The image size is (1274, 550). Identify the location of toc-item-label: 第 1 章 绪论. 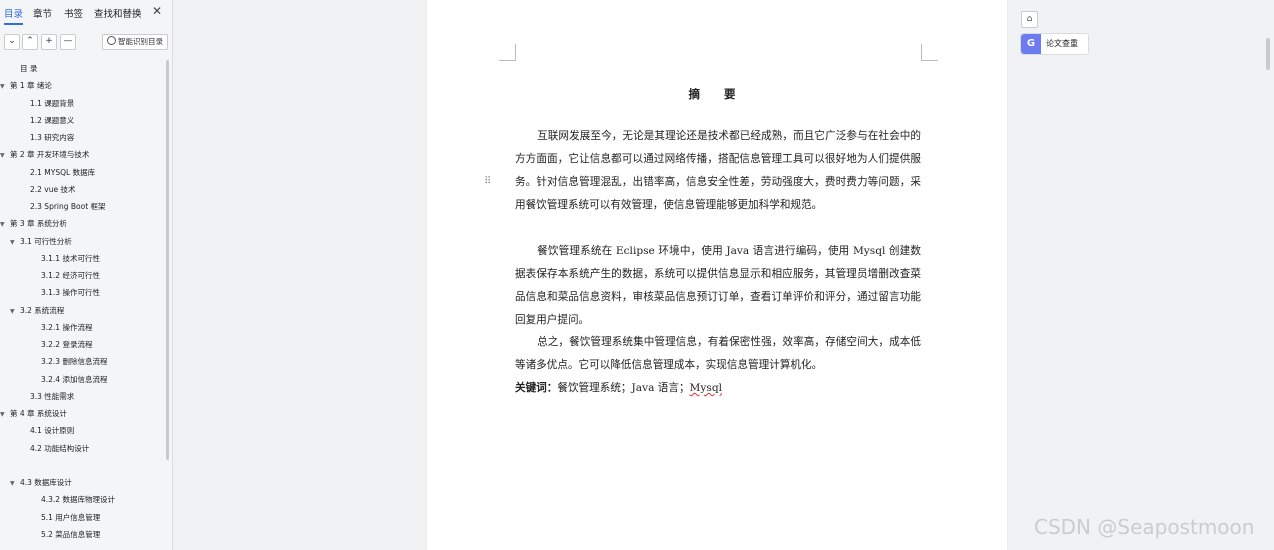
(31, 86).